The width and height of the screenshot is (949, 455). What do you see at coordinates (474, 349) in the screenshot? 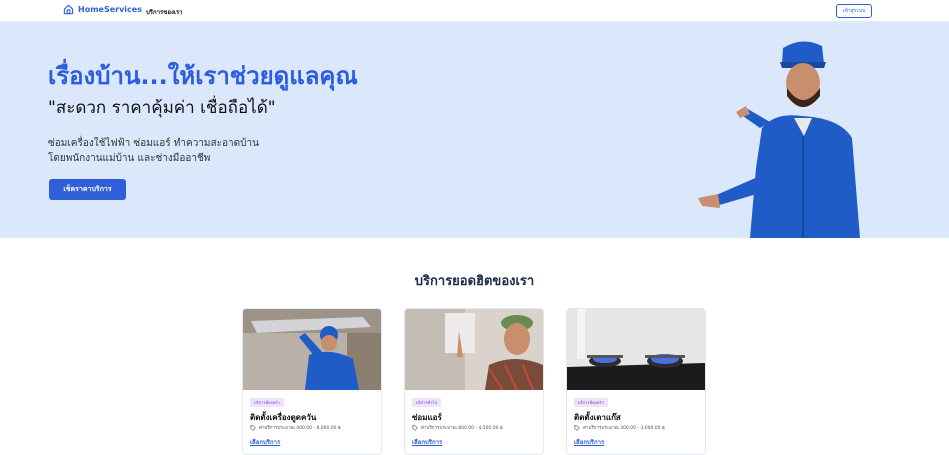
I see `aircon-repair-photo` at bounding box center [474, 349].